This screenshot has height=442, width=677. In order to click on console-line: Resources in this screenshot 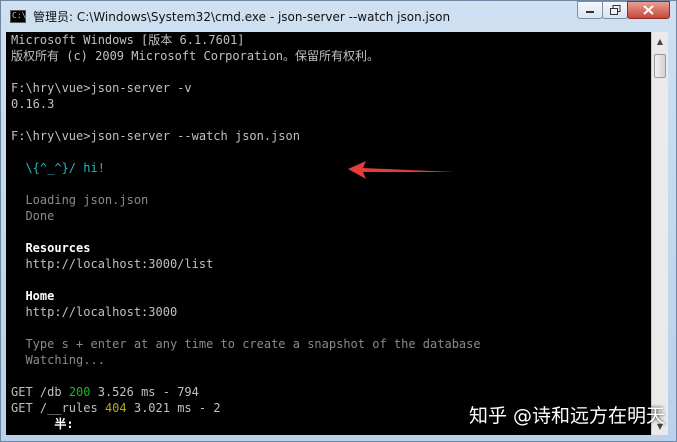, I will do `click(51, 248)`.